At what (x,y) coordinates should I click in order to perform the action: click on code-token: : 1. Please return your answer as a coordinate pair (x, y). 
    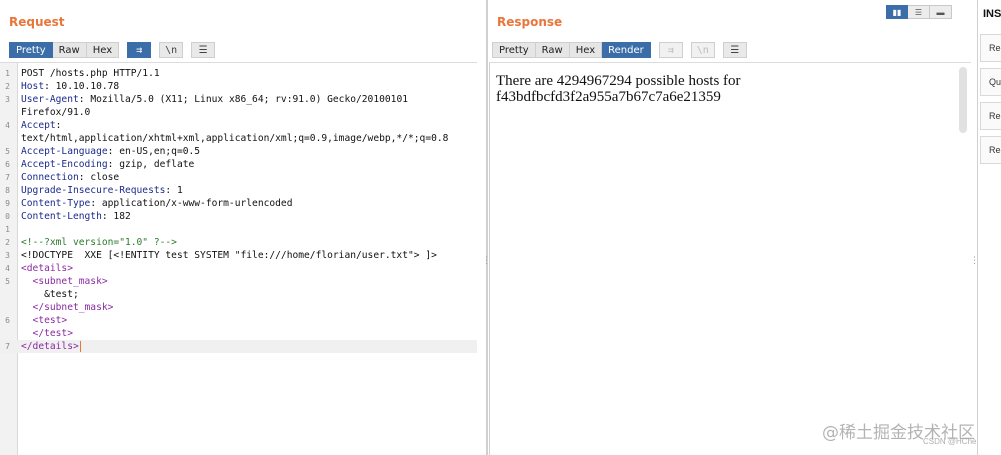
    Looking at the image, I should click on (174, 190).